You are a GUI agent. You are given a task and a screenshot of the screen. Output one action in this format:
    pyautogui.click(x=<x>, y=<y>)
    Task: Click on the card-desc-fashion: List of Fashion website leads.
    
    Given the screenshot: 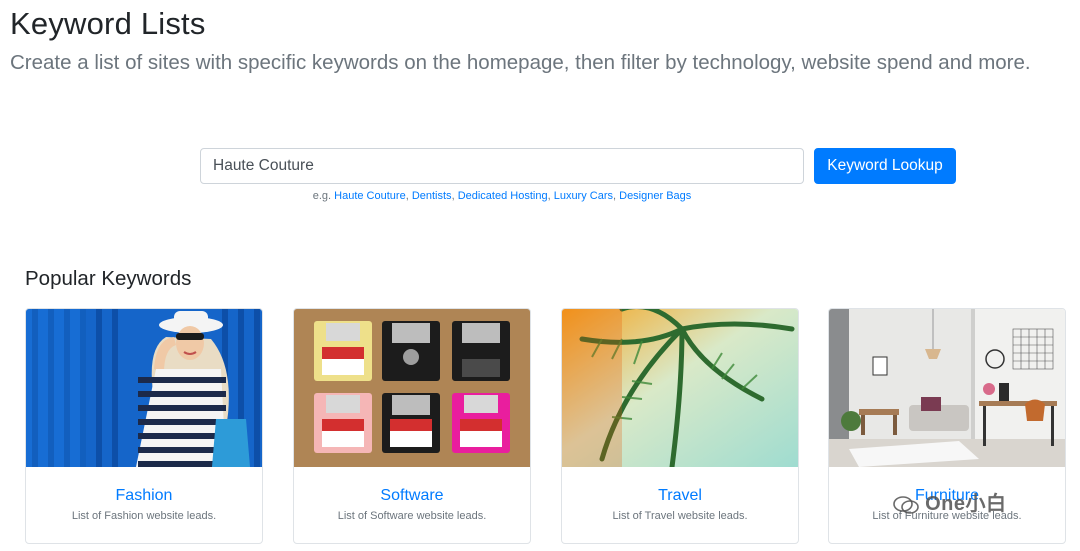 What is the action you would take?
    pyautogui.click(x=144, y=516)
    